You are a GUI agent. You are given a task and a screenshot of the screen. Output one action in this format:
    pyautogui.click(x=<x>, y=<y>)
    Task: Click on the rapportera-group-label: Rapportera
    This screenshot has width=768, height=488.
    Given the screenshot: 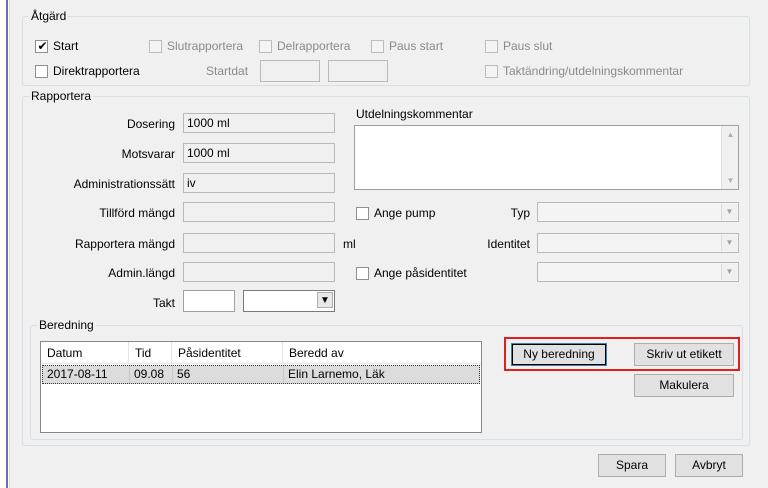 What is the action you would take?
    pyautogui.click(x=61, y=96)
    